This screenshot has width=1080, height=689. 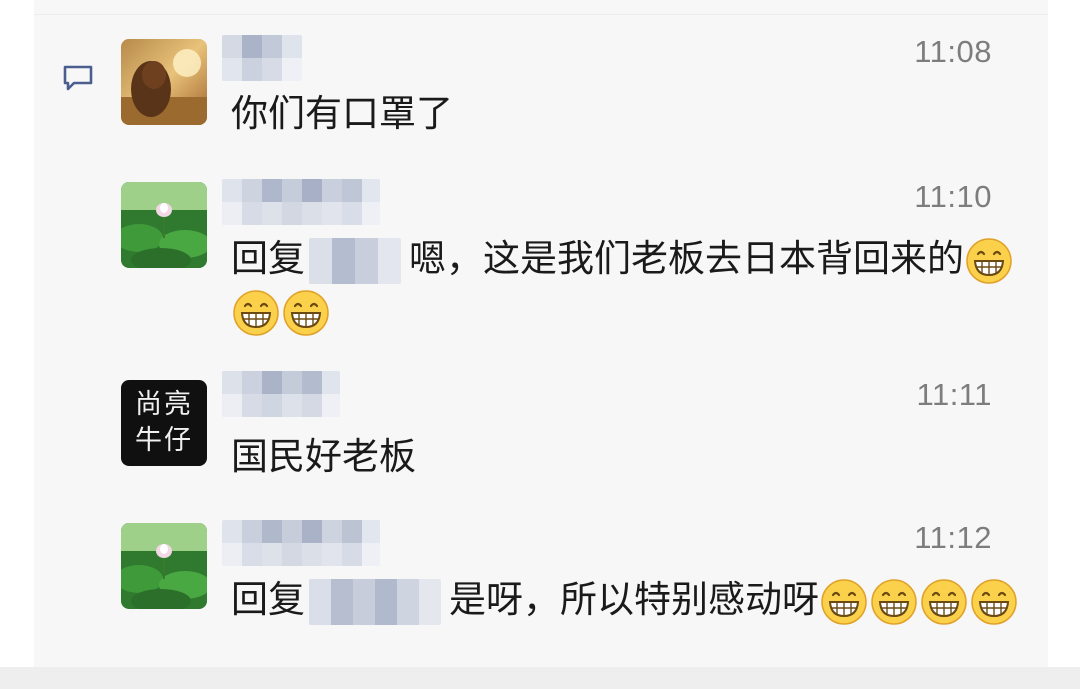 What do you see at coordinates (686, 258) in the screenshot?
I see `comment-body: 嗯，这是我们老板去日本背回来的` at bounding box center [686, 258].